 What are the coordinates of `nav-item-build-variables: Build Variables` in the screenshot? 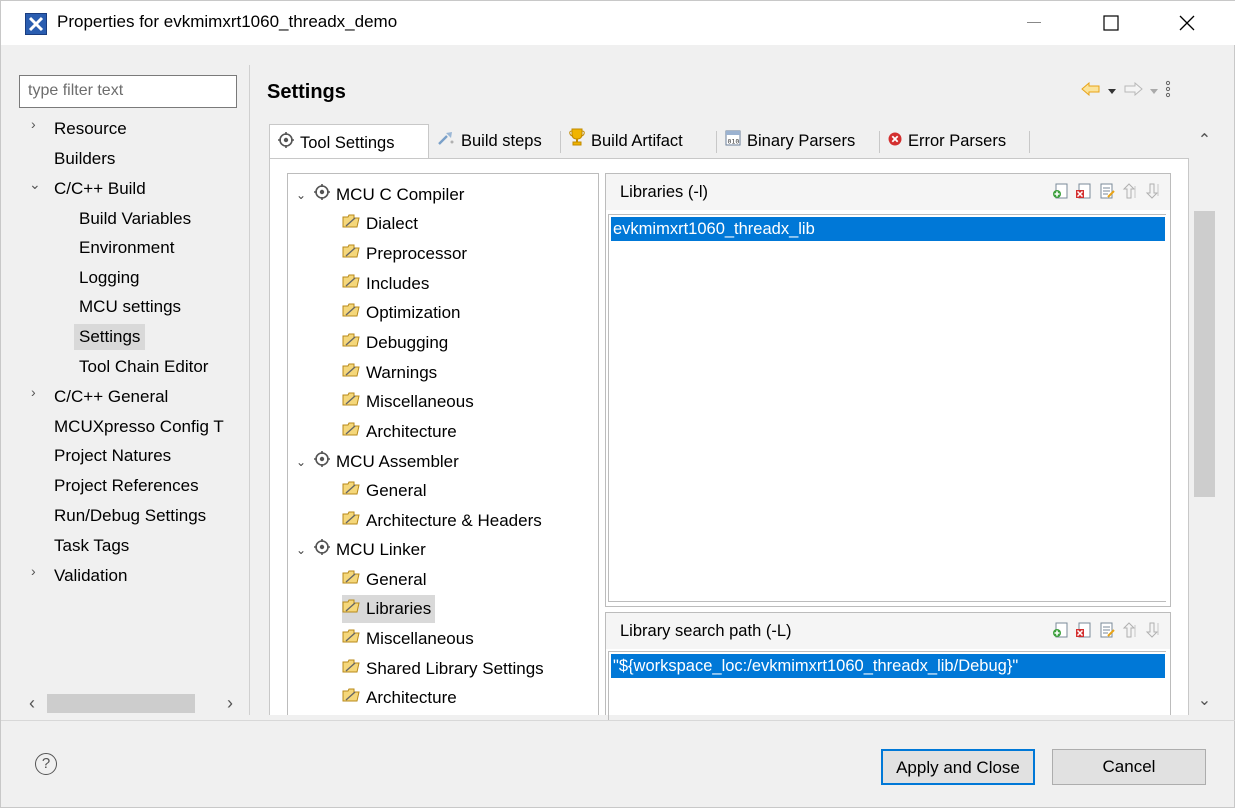 It's located at (135, 219).